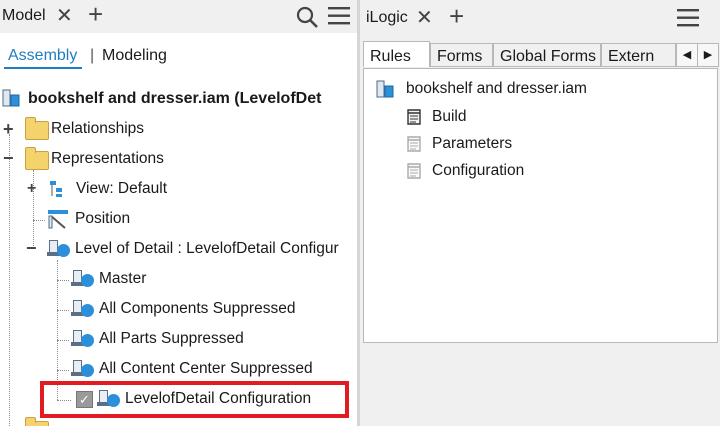 The width and height of the screenshot is (720, 426). I want to click on tab-forms: Forms, so click(461, 55).